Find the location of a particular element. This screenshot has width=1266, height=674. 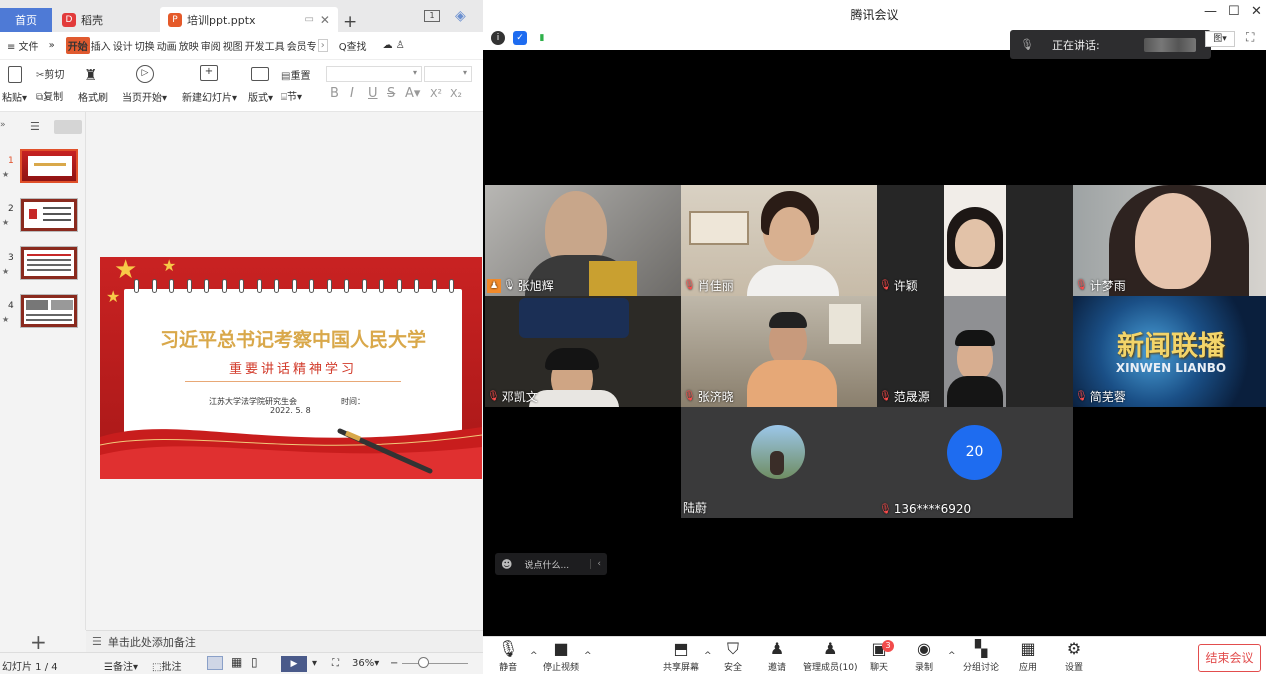

font-color-button: A▾ is located at coordinates (412, 93).